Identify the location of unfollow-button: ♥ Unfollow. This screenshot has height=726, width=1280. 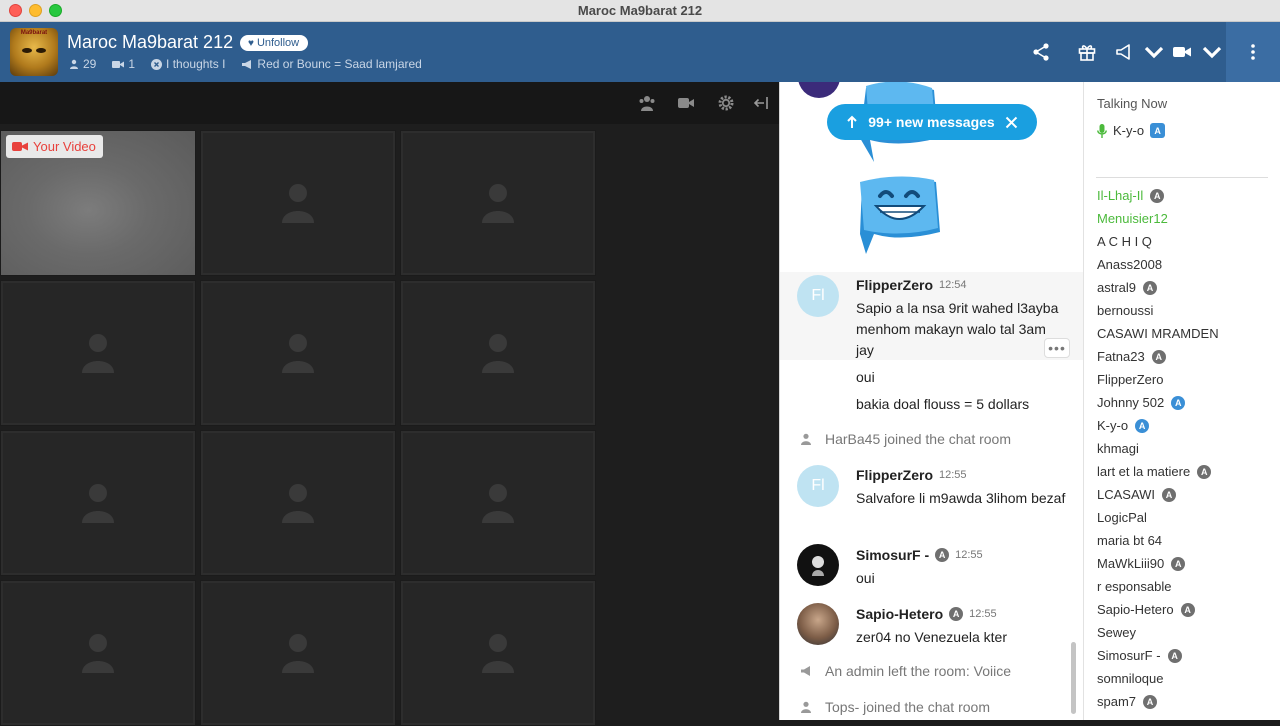
(274, 43).